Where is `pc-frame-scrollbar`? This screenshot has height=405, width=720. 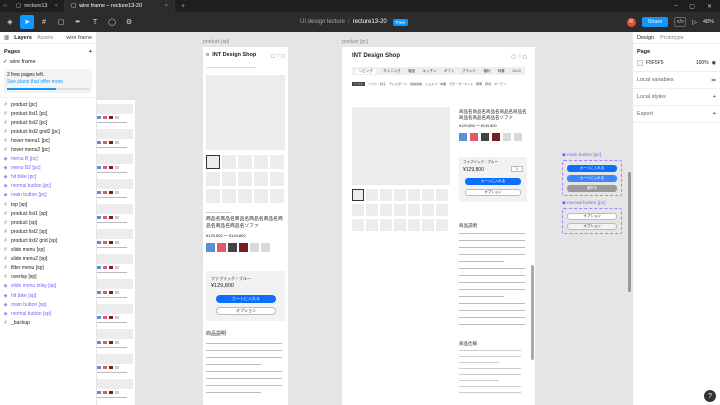 pc-frame-scrollbar is located at coordinates (532, 312).